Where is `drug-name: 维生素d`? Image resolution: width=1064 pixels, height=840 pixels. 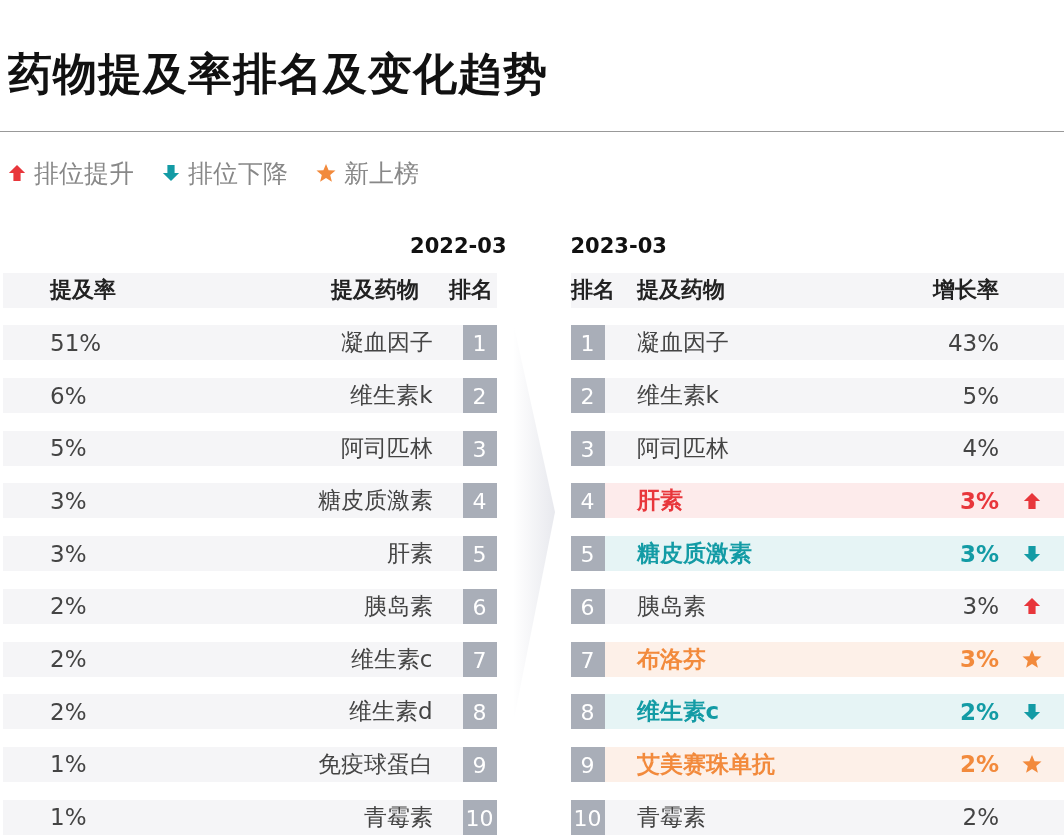 drug-name: 维生素d is located at coordinates (390, 712).